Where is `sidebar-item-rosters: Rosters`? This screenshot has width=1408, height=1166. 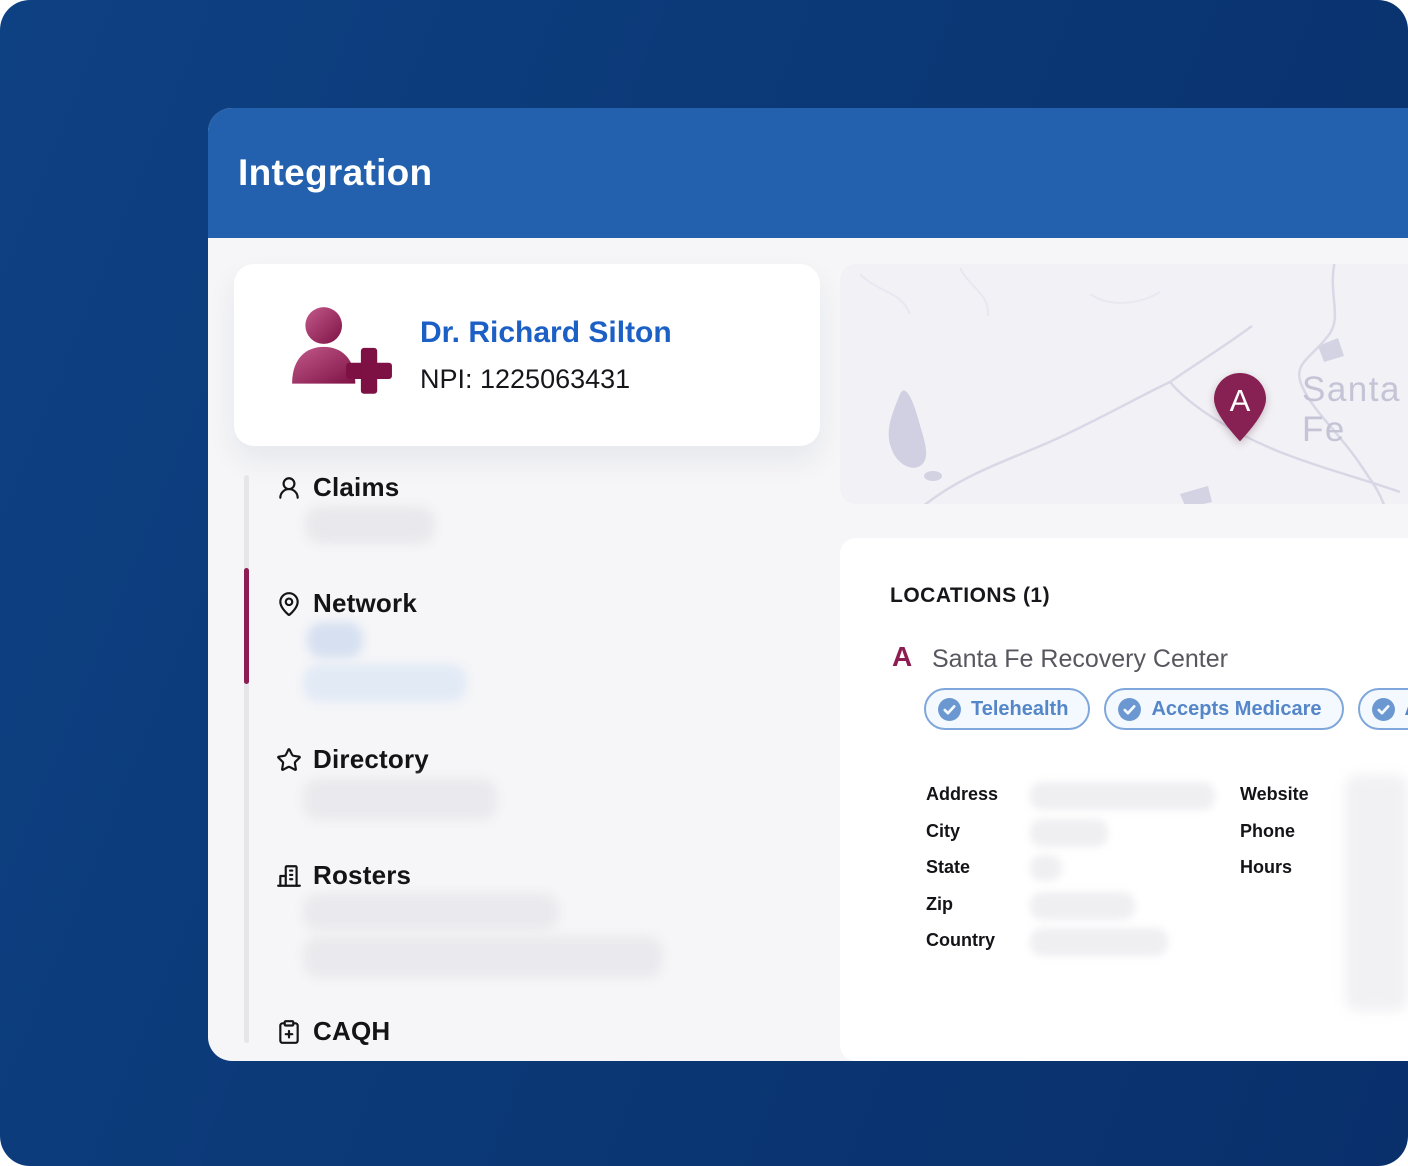 sidebar-item-rosters: Rosters is located at coordinates (343, 875).